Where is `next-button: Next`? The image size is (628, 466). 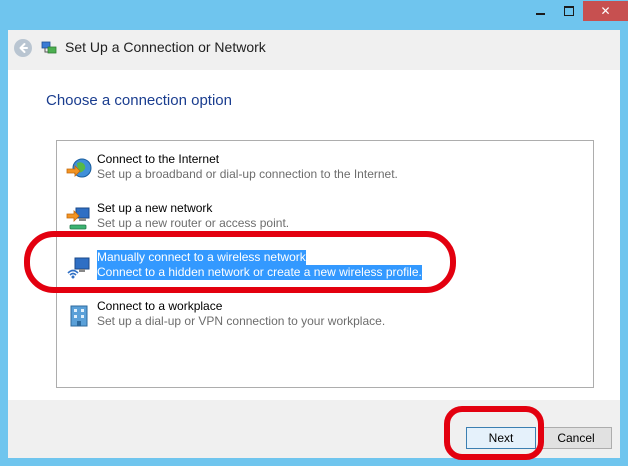 next-button: Next is located at coordinates (501, 438).